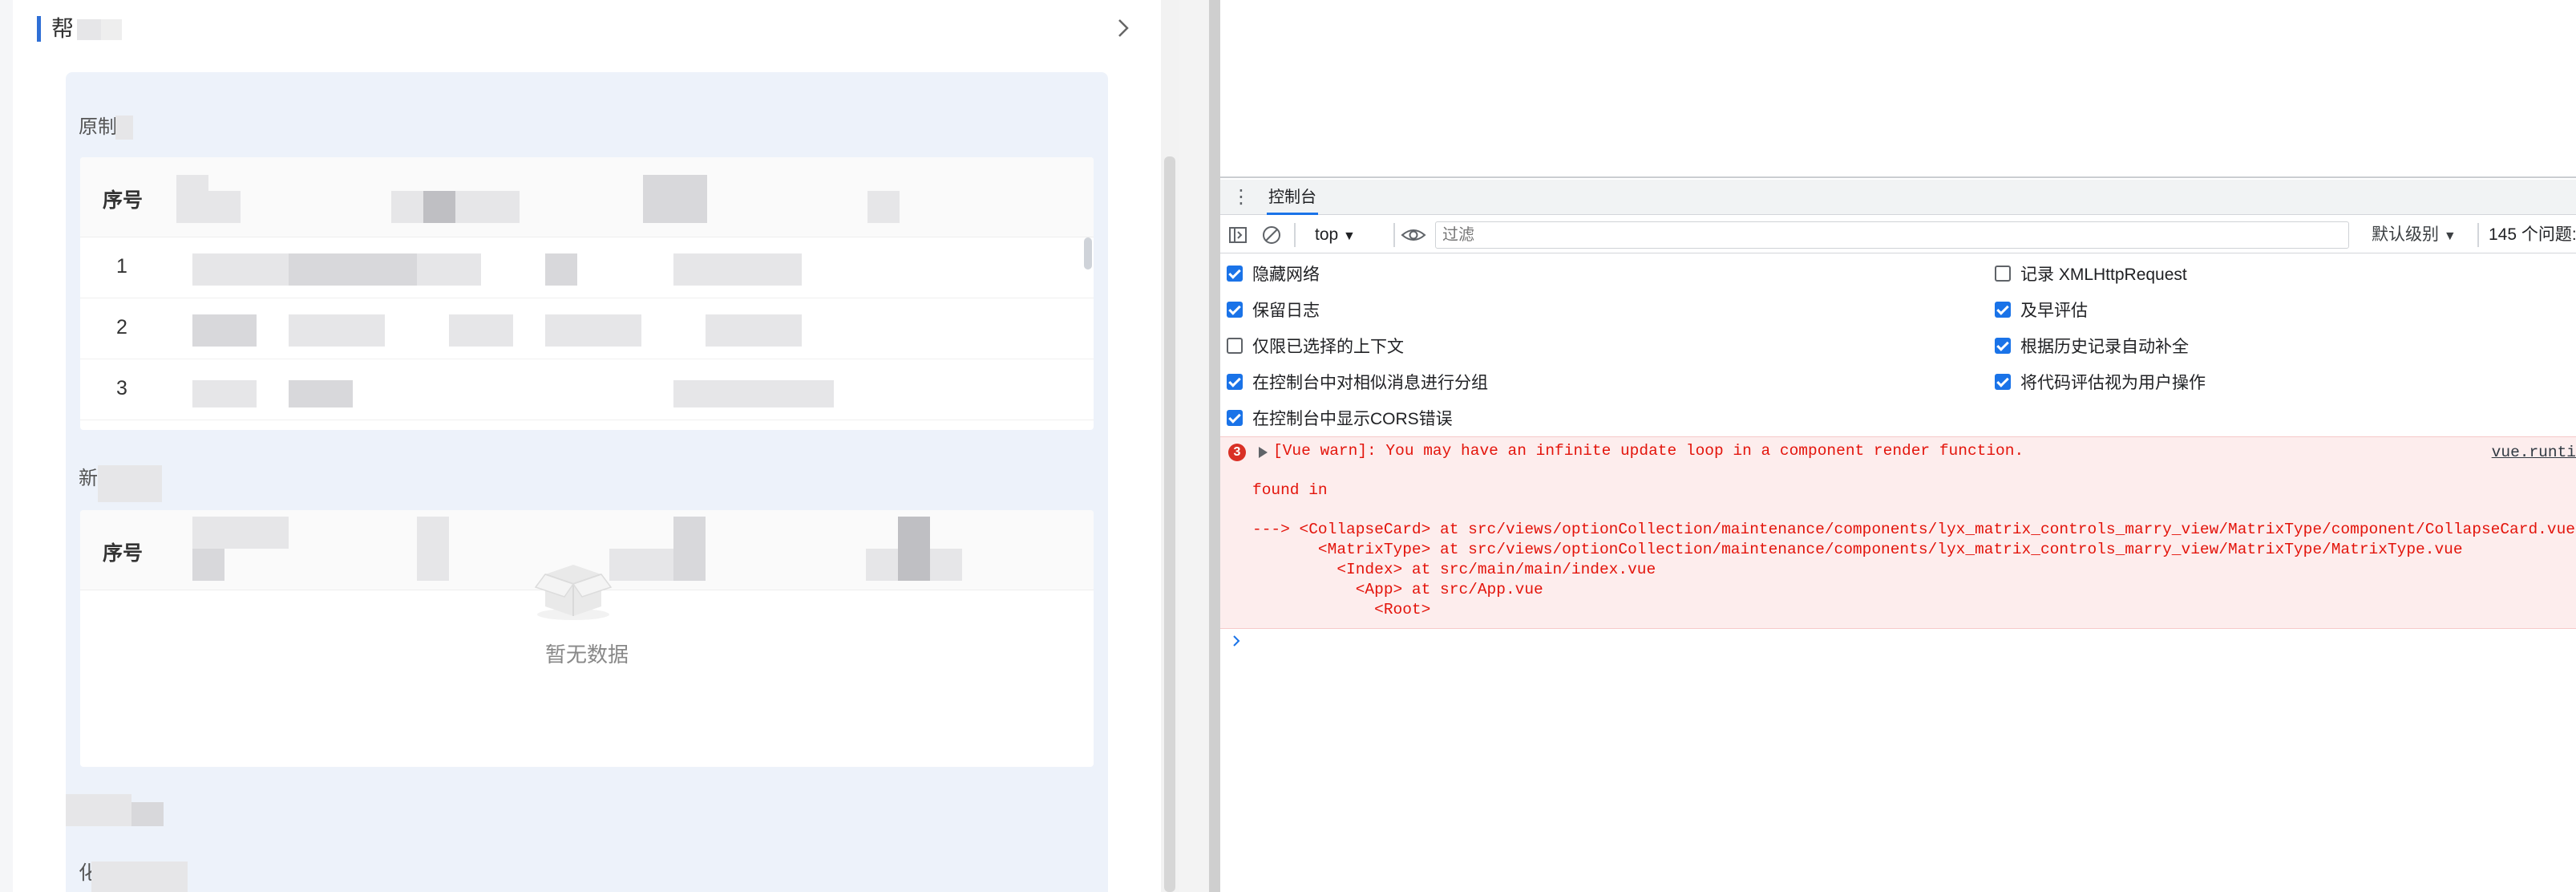  I want to click on page-gutter, so click(6, 446).